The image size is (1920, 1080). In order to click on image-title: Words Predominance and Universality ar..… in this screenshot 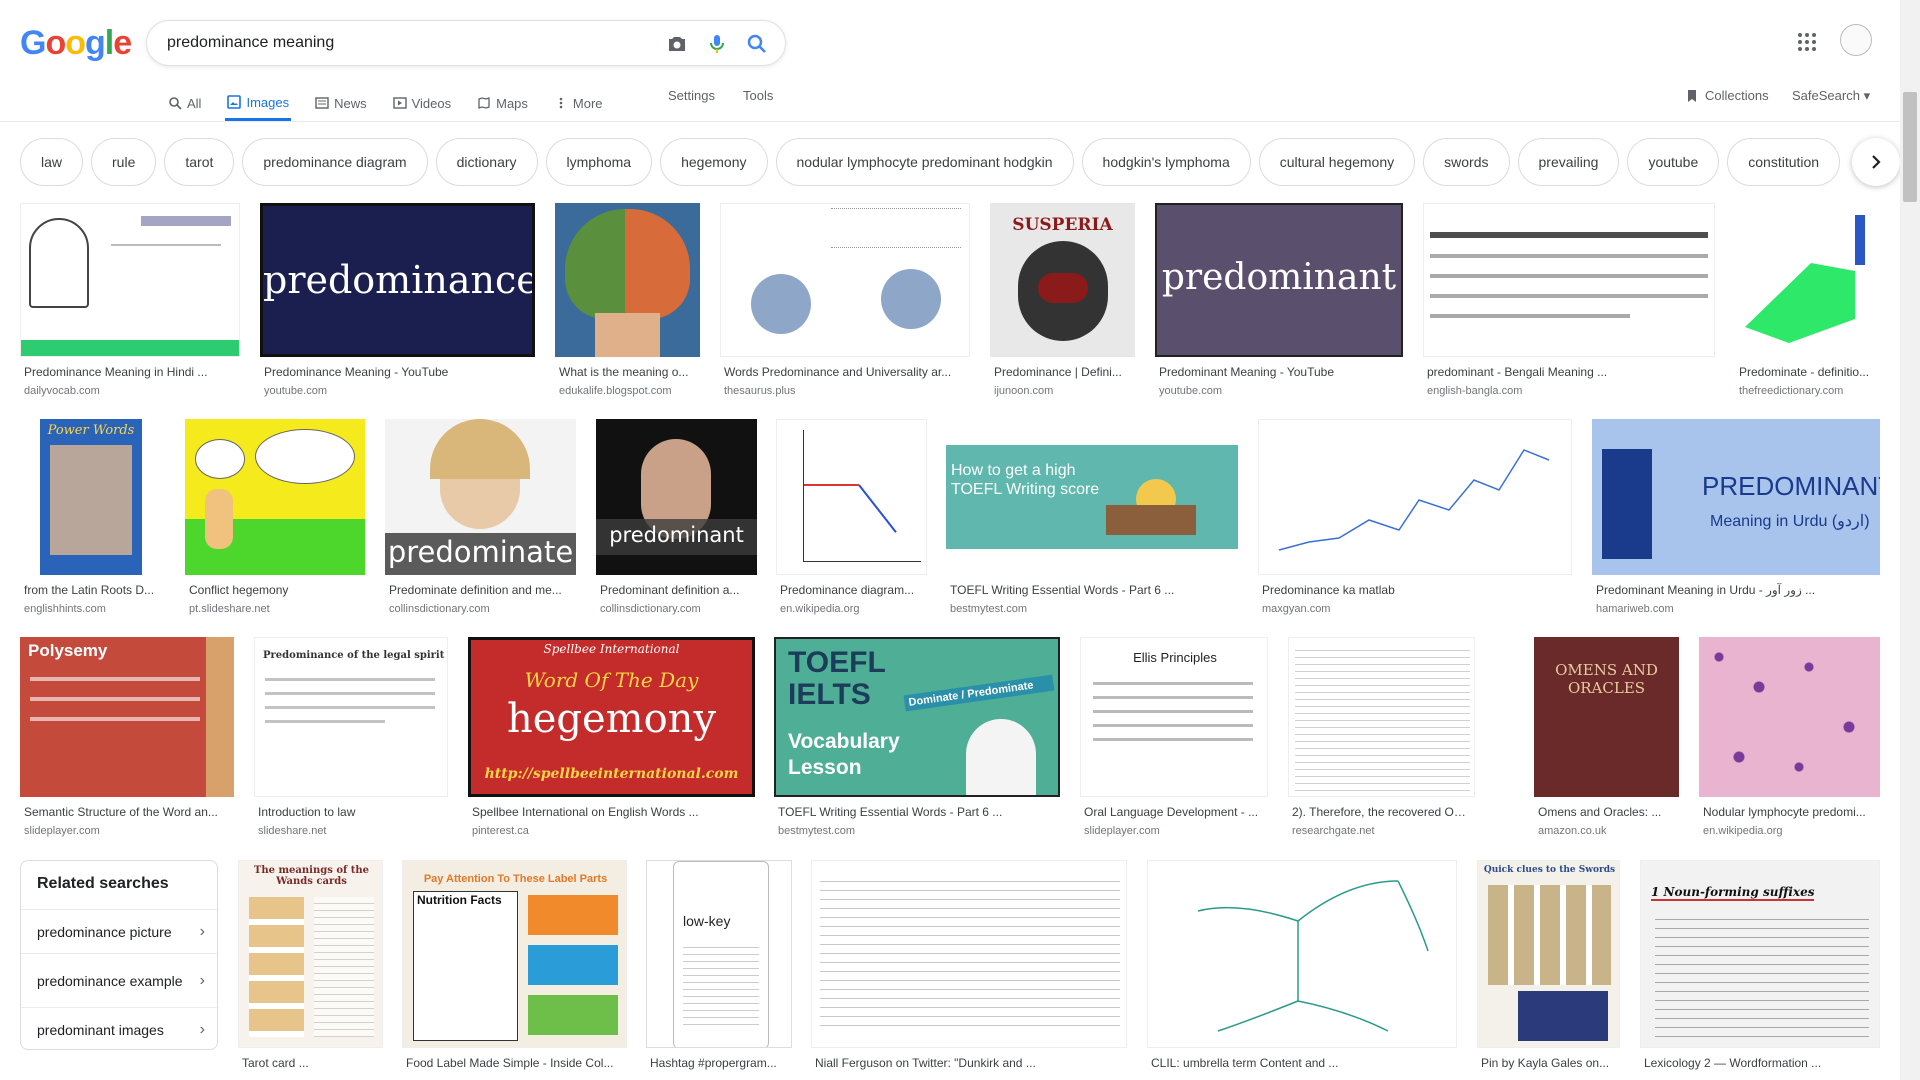, I will do `click(846, 372)`.